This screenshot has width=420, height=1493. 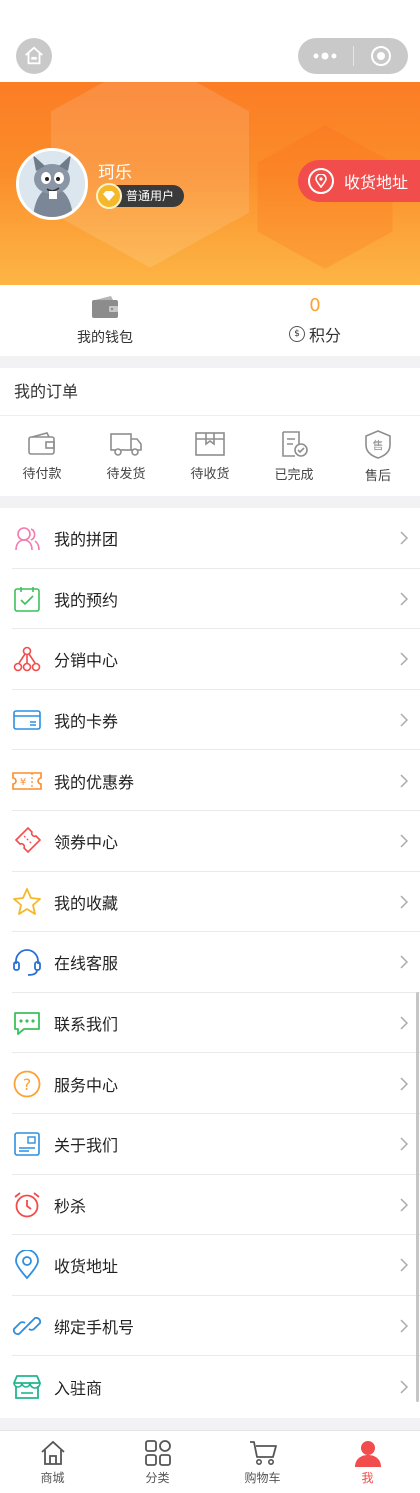 I want to click on username: 珂乐, so click(x=115, y=173).